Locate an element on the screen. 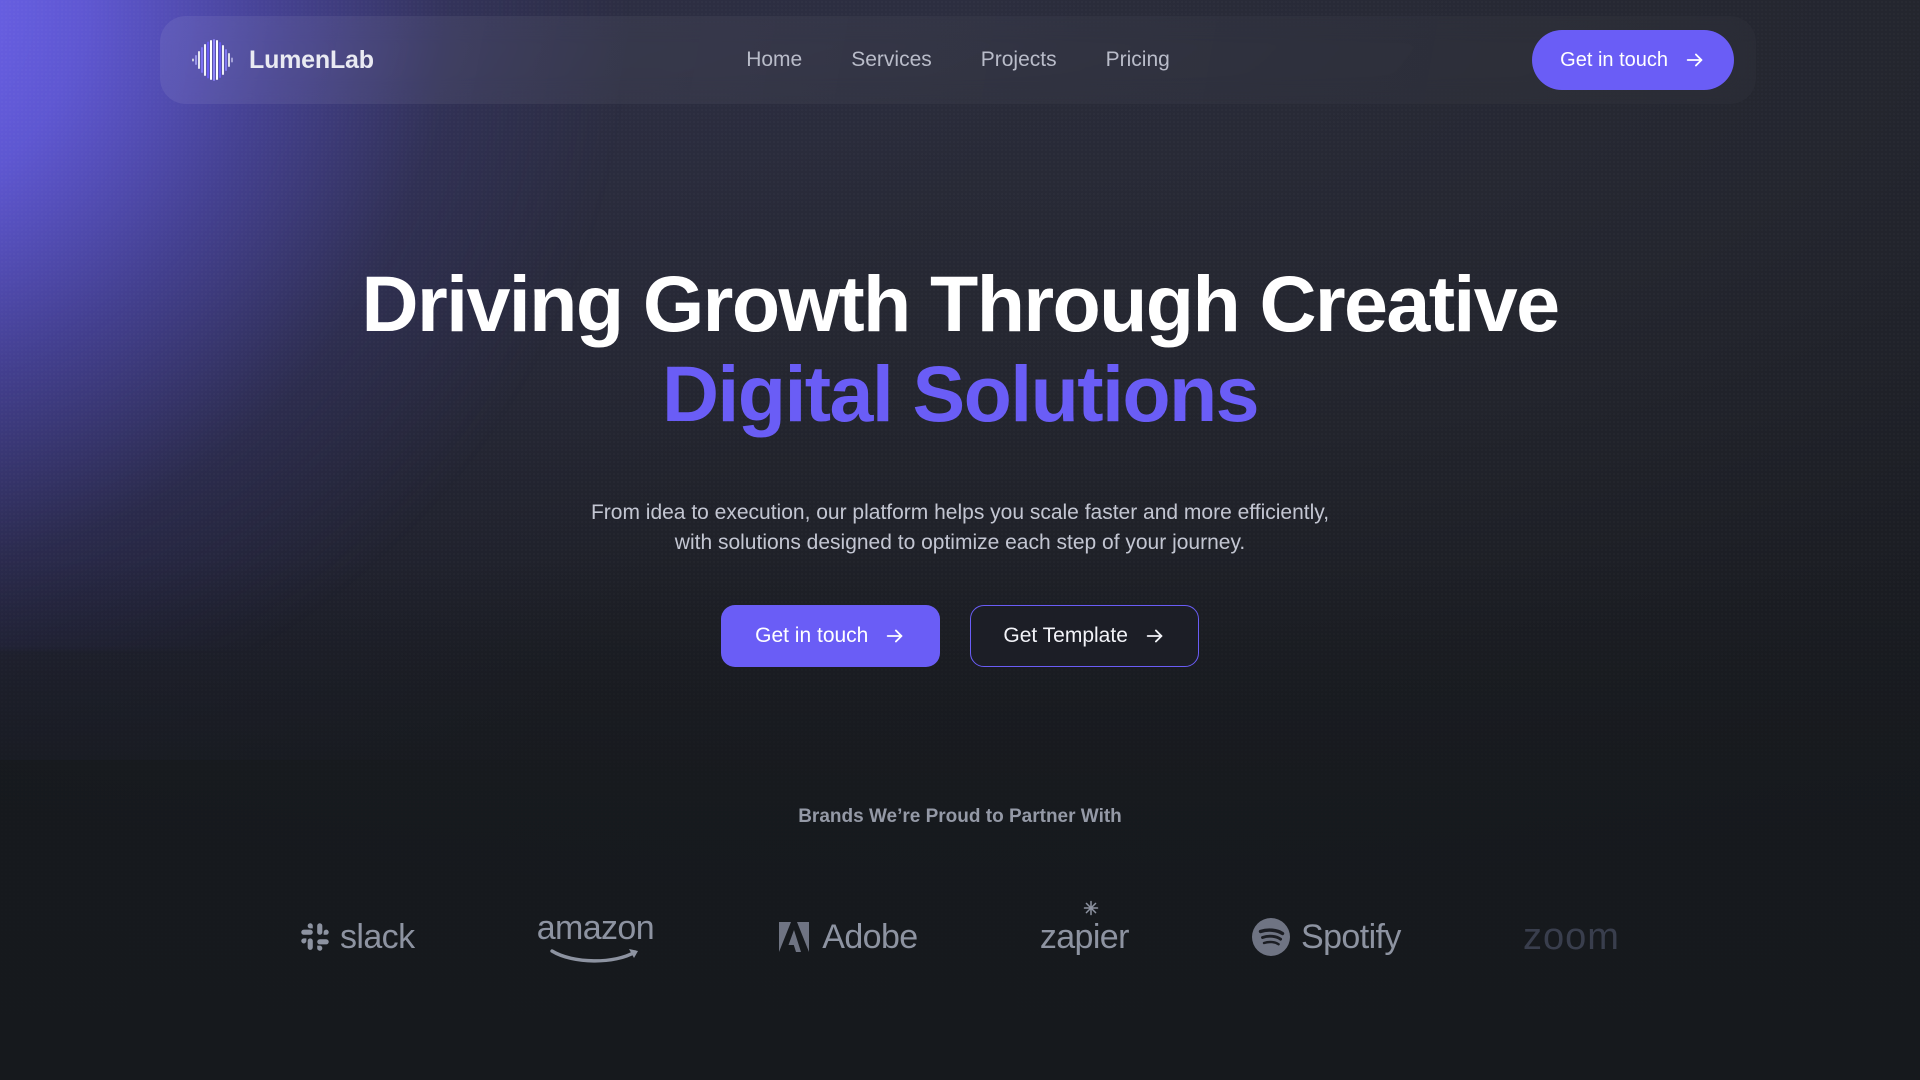  partner-logo-slack: slack is located at coordinates (357, 937).